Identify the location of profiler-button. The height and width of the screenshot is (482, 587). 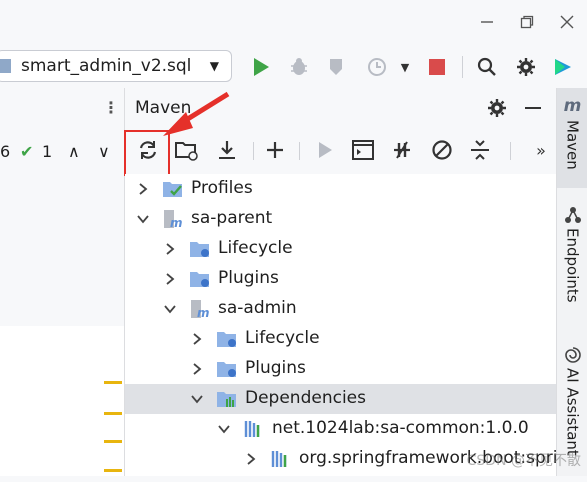
(377, 67).